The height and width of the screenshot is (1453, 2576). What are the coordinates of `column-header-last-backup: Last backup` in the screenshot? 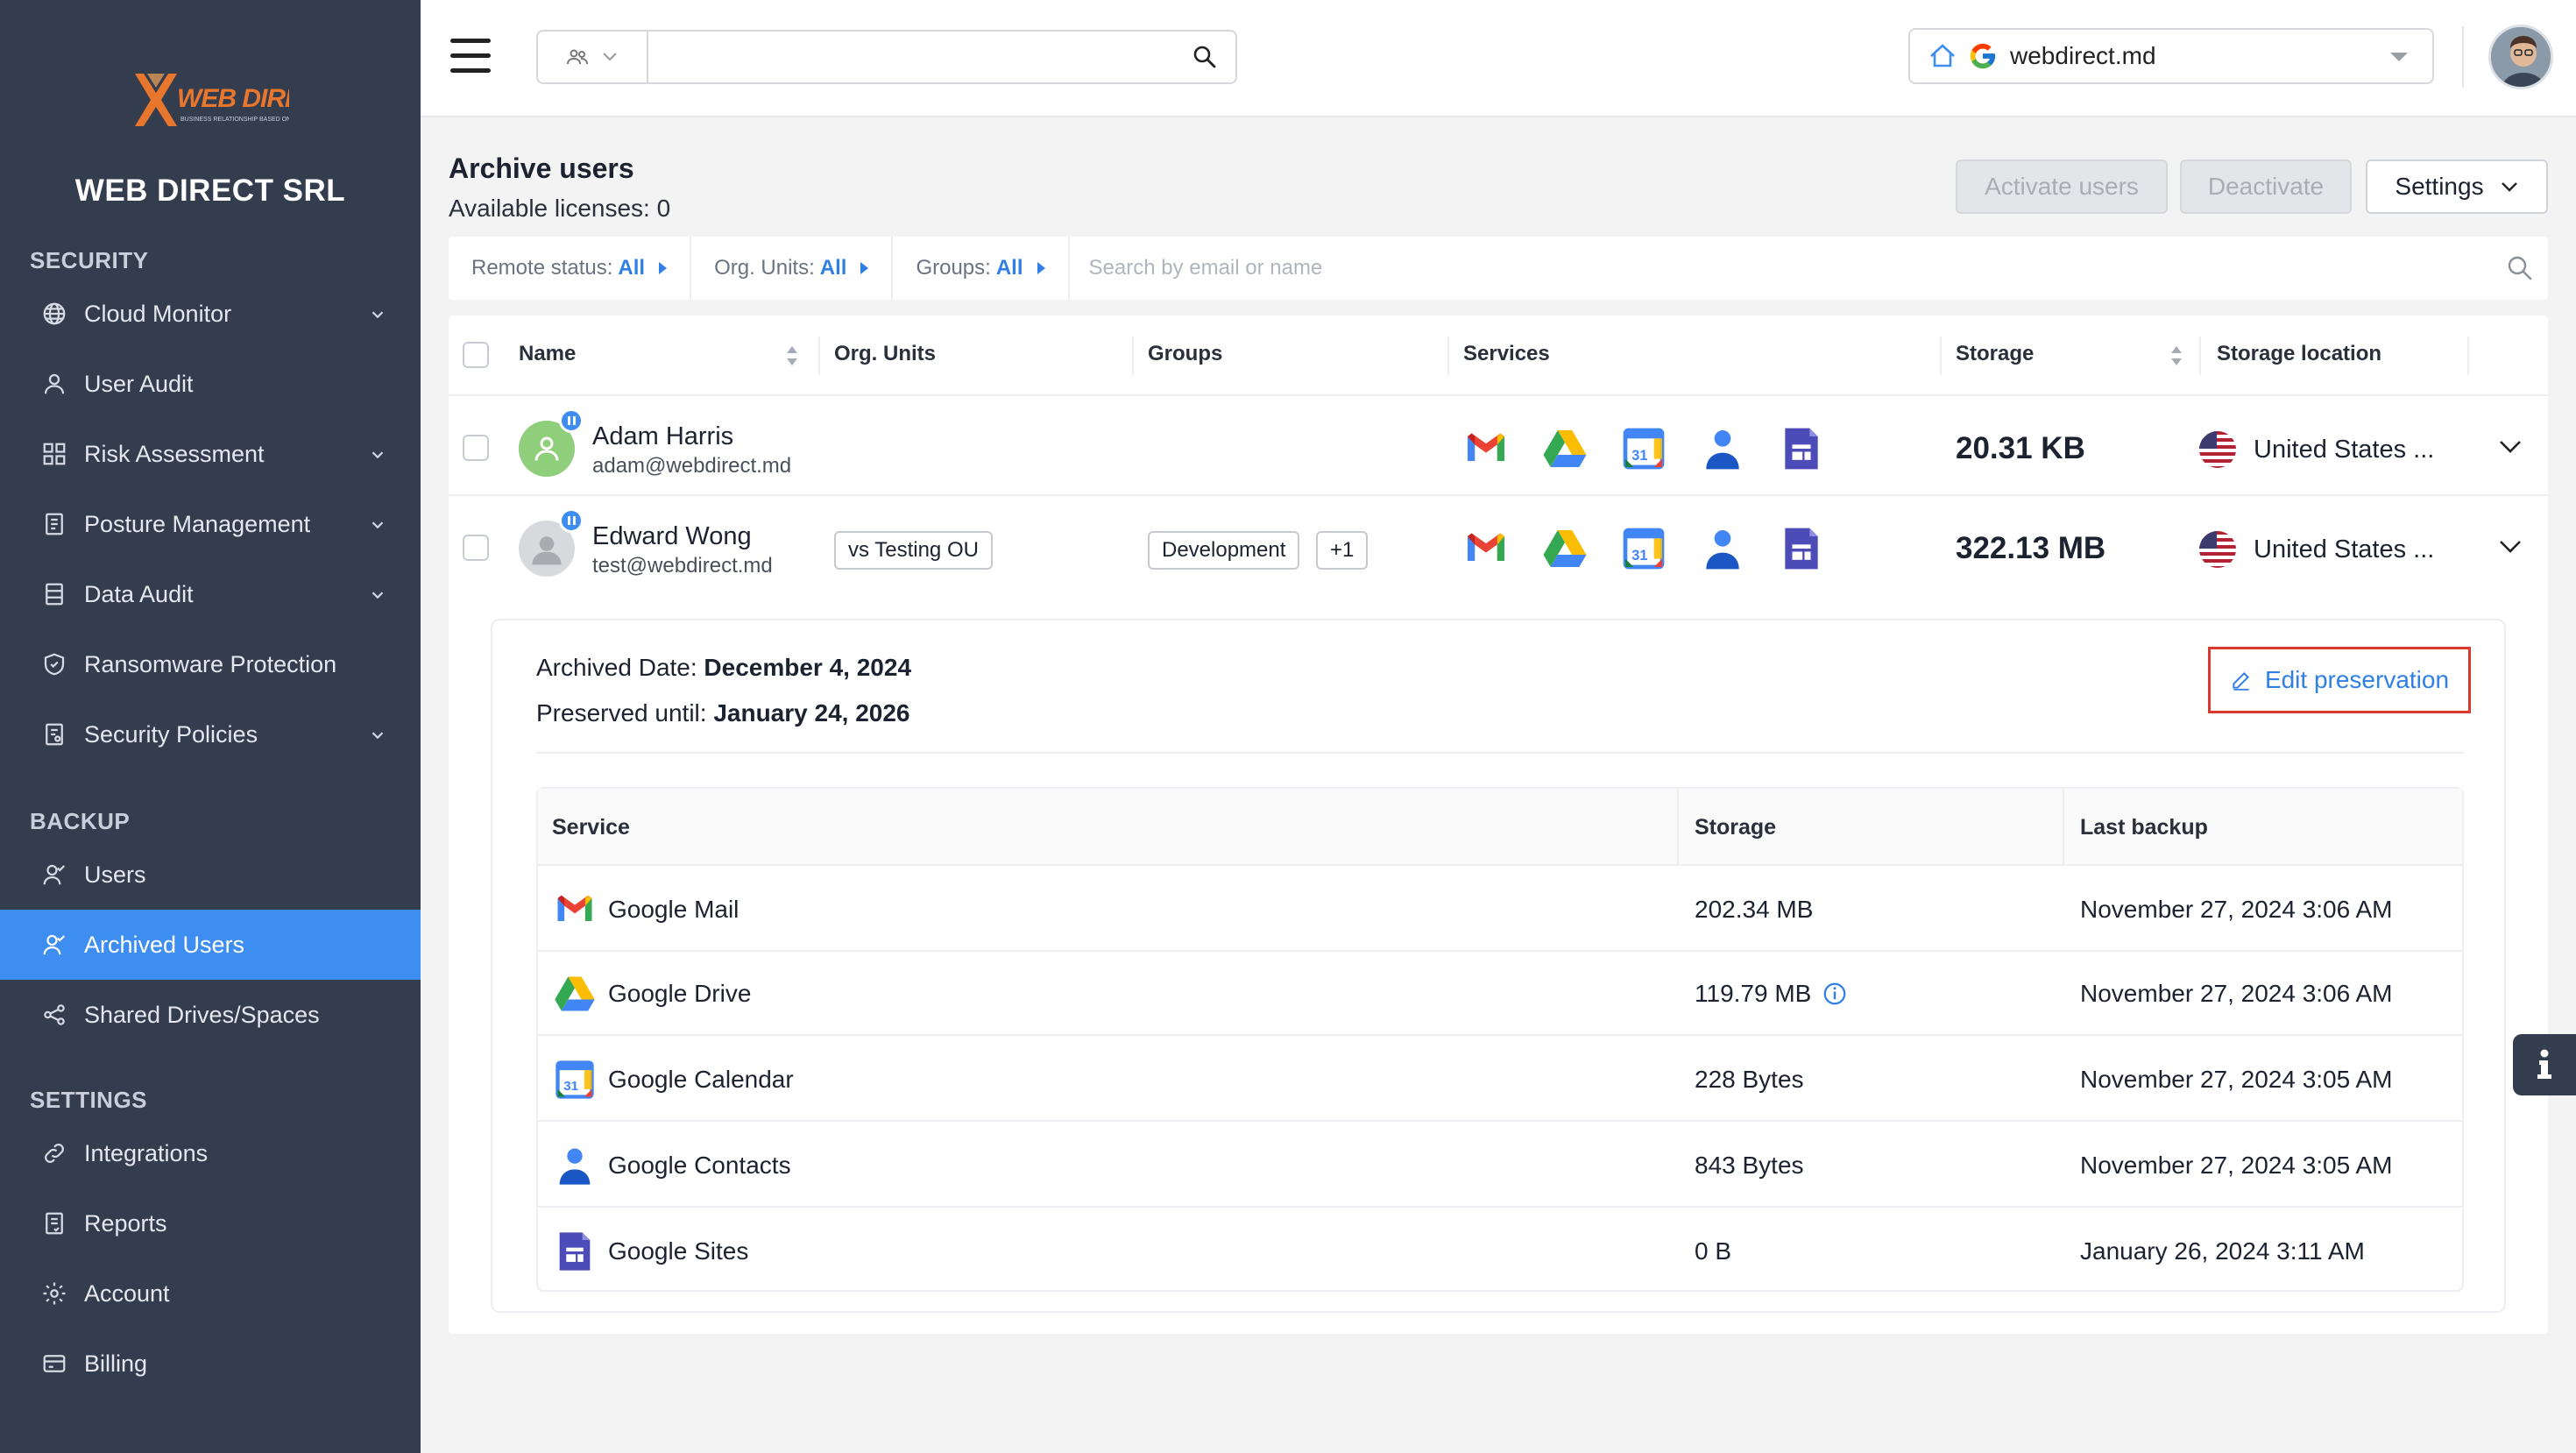 It's located at (2144, 827).